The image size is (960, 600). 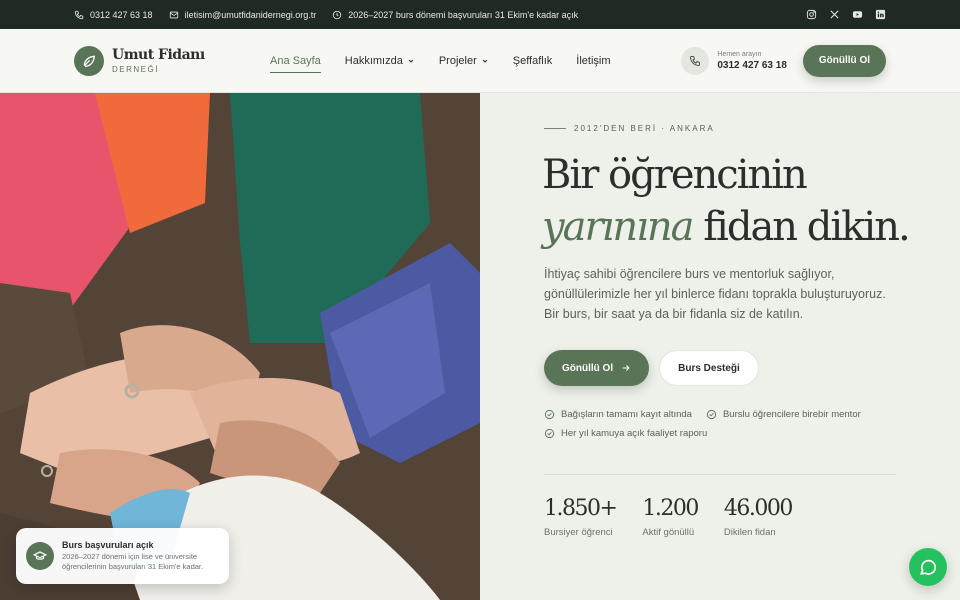 What do you see at coordinates (581, 508) in the screenshot?
I see `stat-value: 1.850+` at bounding box center [581, 508].